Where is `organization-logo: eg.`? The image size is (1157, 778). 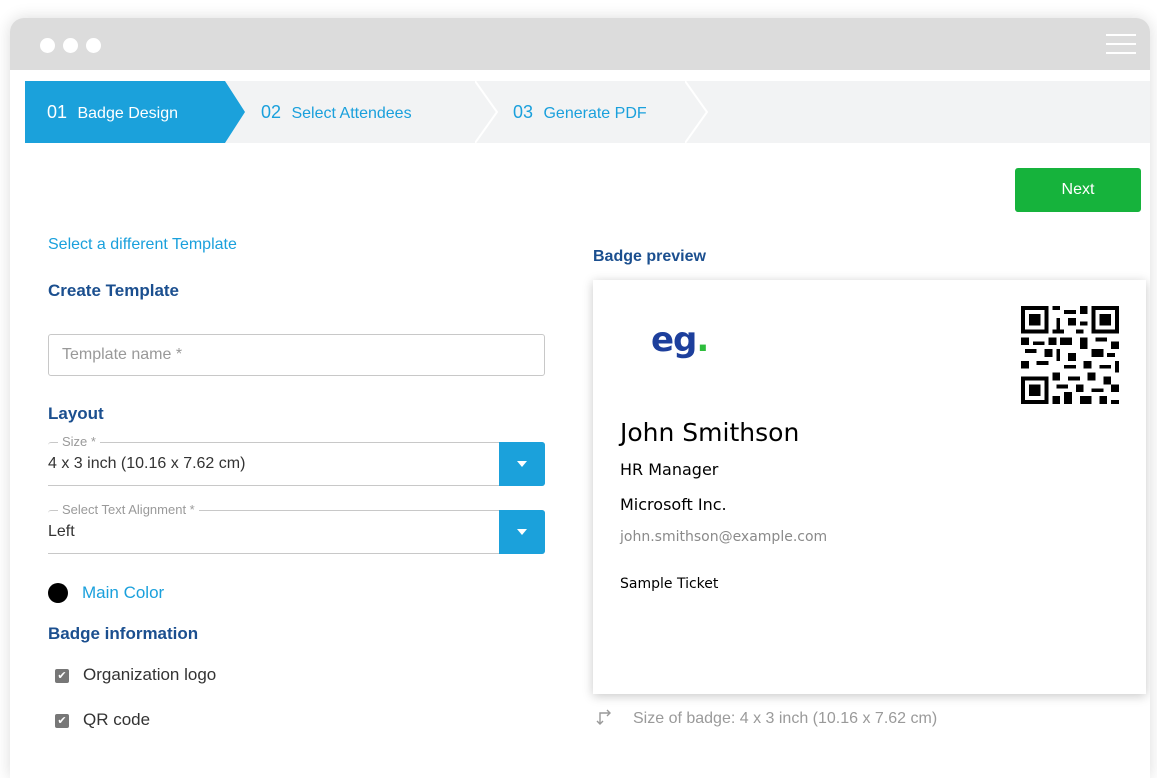
organization-logo: eg. is located at coordinates (680, 340).